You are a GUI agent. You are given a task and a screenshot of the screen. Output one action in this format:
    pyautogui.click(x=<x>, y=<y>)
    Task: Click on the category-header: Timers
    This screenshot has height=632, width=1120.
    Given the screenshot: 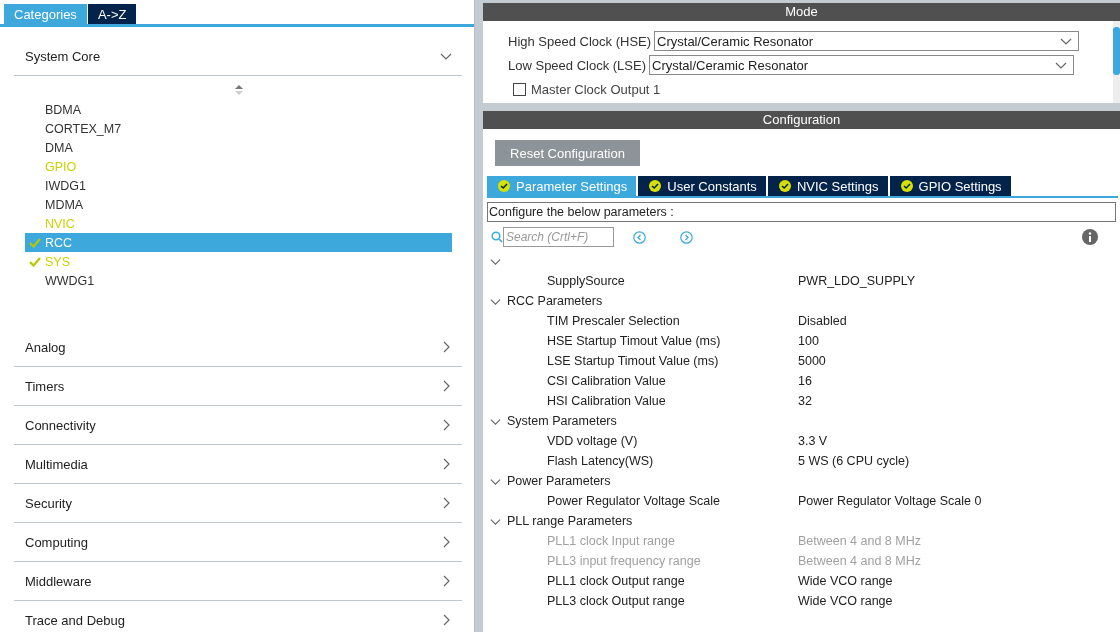 What is the action you would take?
    pyautogui.click(x=238, y=386)
    